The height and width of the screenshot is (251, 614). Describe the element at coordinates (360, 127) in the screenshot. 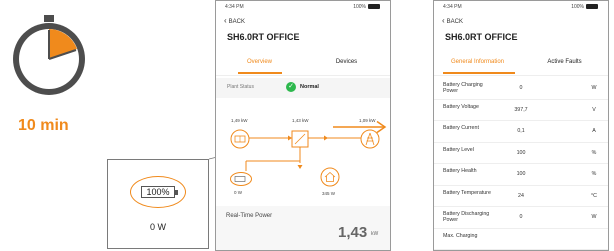

I see `right-arrow-icon` at that location.